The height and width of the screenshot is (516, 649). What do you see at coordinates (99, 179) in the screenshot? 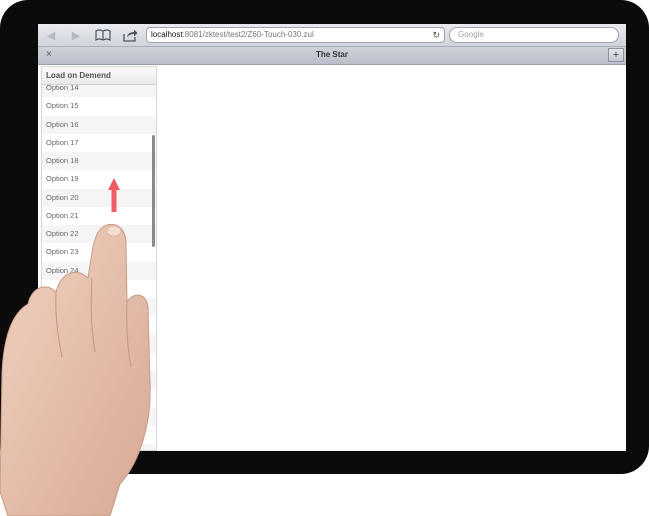
I see `list-item: Option 19` at bounding box center [99, 179].